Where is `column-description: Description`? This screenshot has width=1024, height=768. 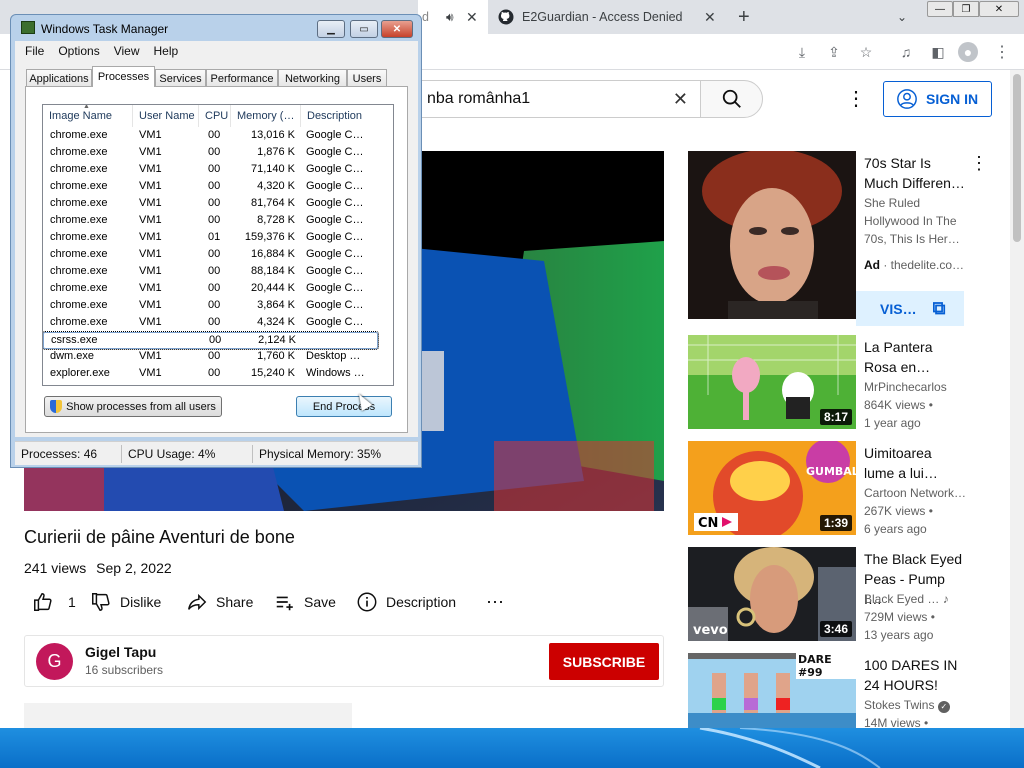
column-description: Description is located at coordinates (347, 116).